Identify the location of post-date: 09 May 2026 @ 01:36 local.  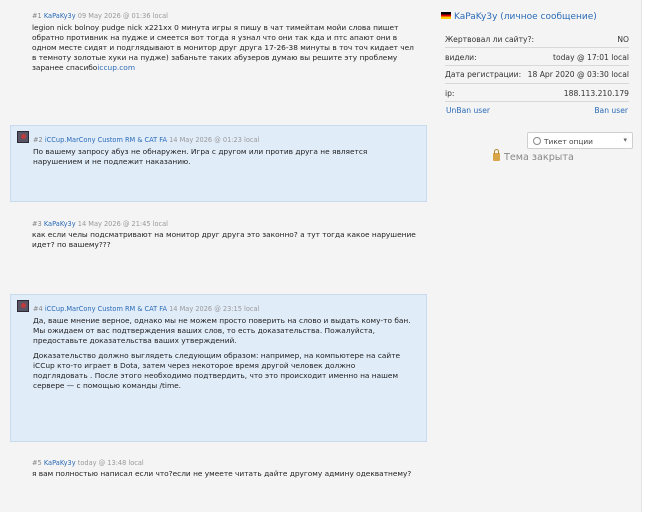
(123, 16).